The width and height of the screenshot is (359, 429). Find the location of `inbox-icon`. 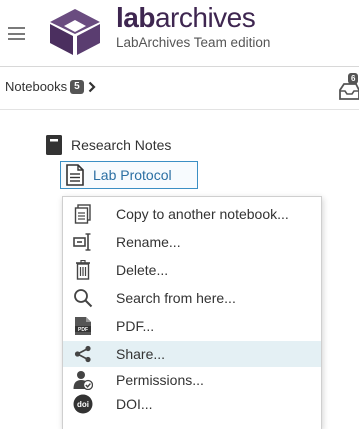

inbox-icon is located at coordinates (348, 91).